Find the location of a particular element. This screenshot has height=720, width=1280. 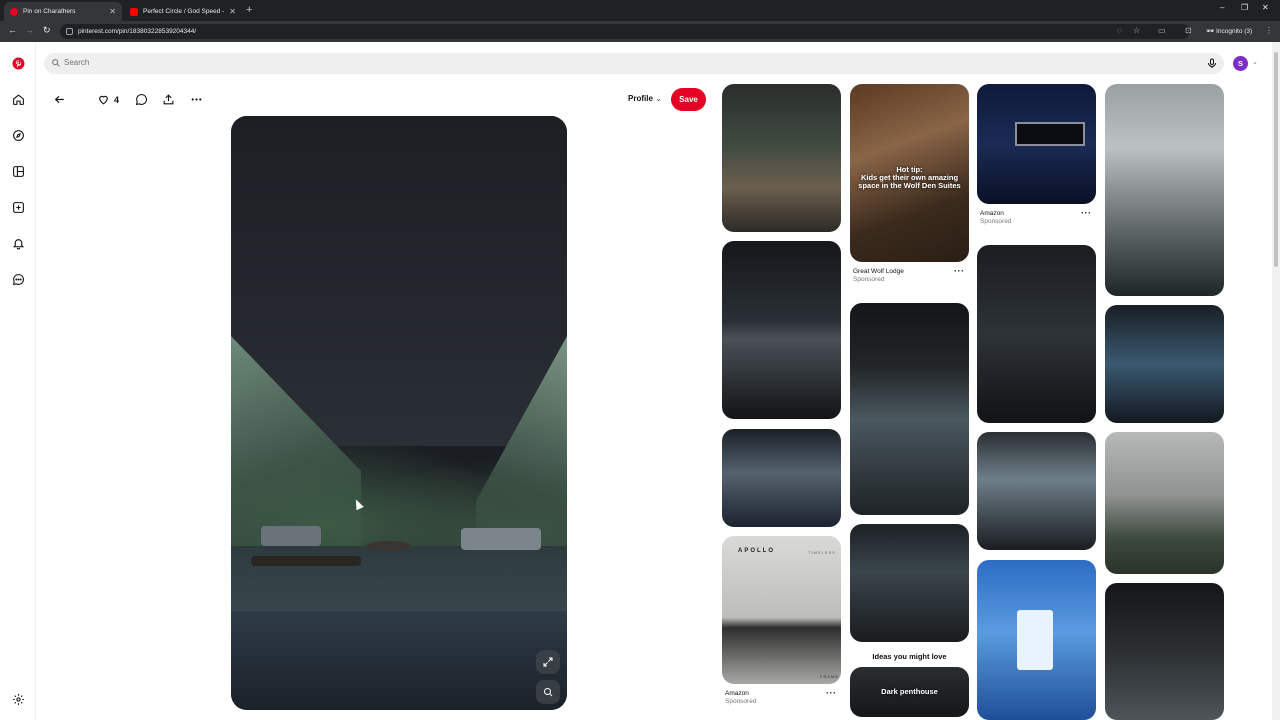

new-tab-icon: + is located at coordinates (249, 10).